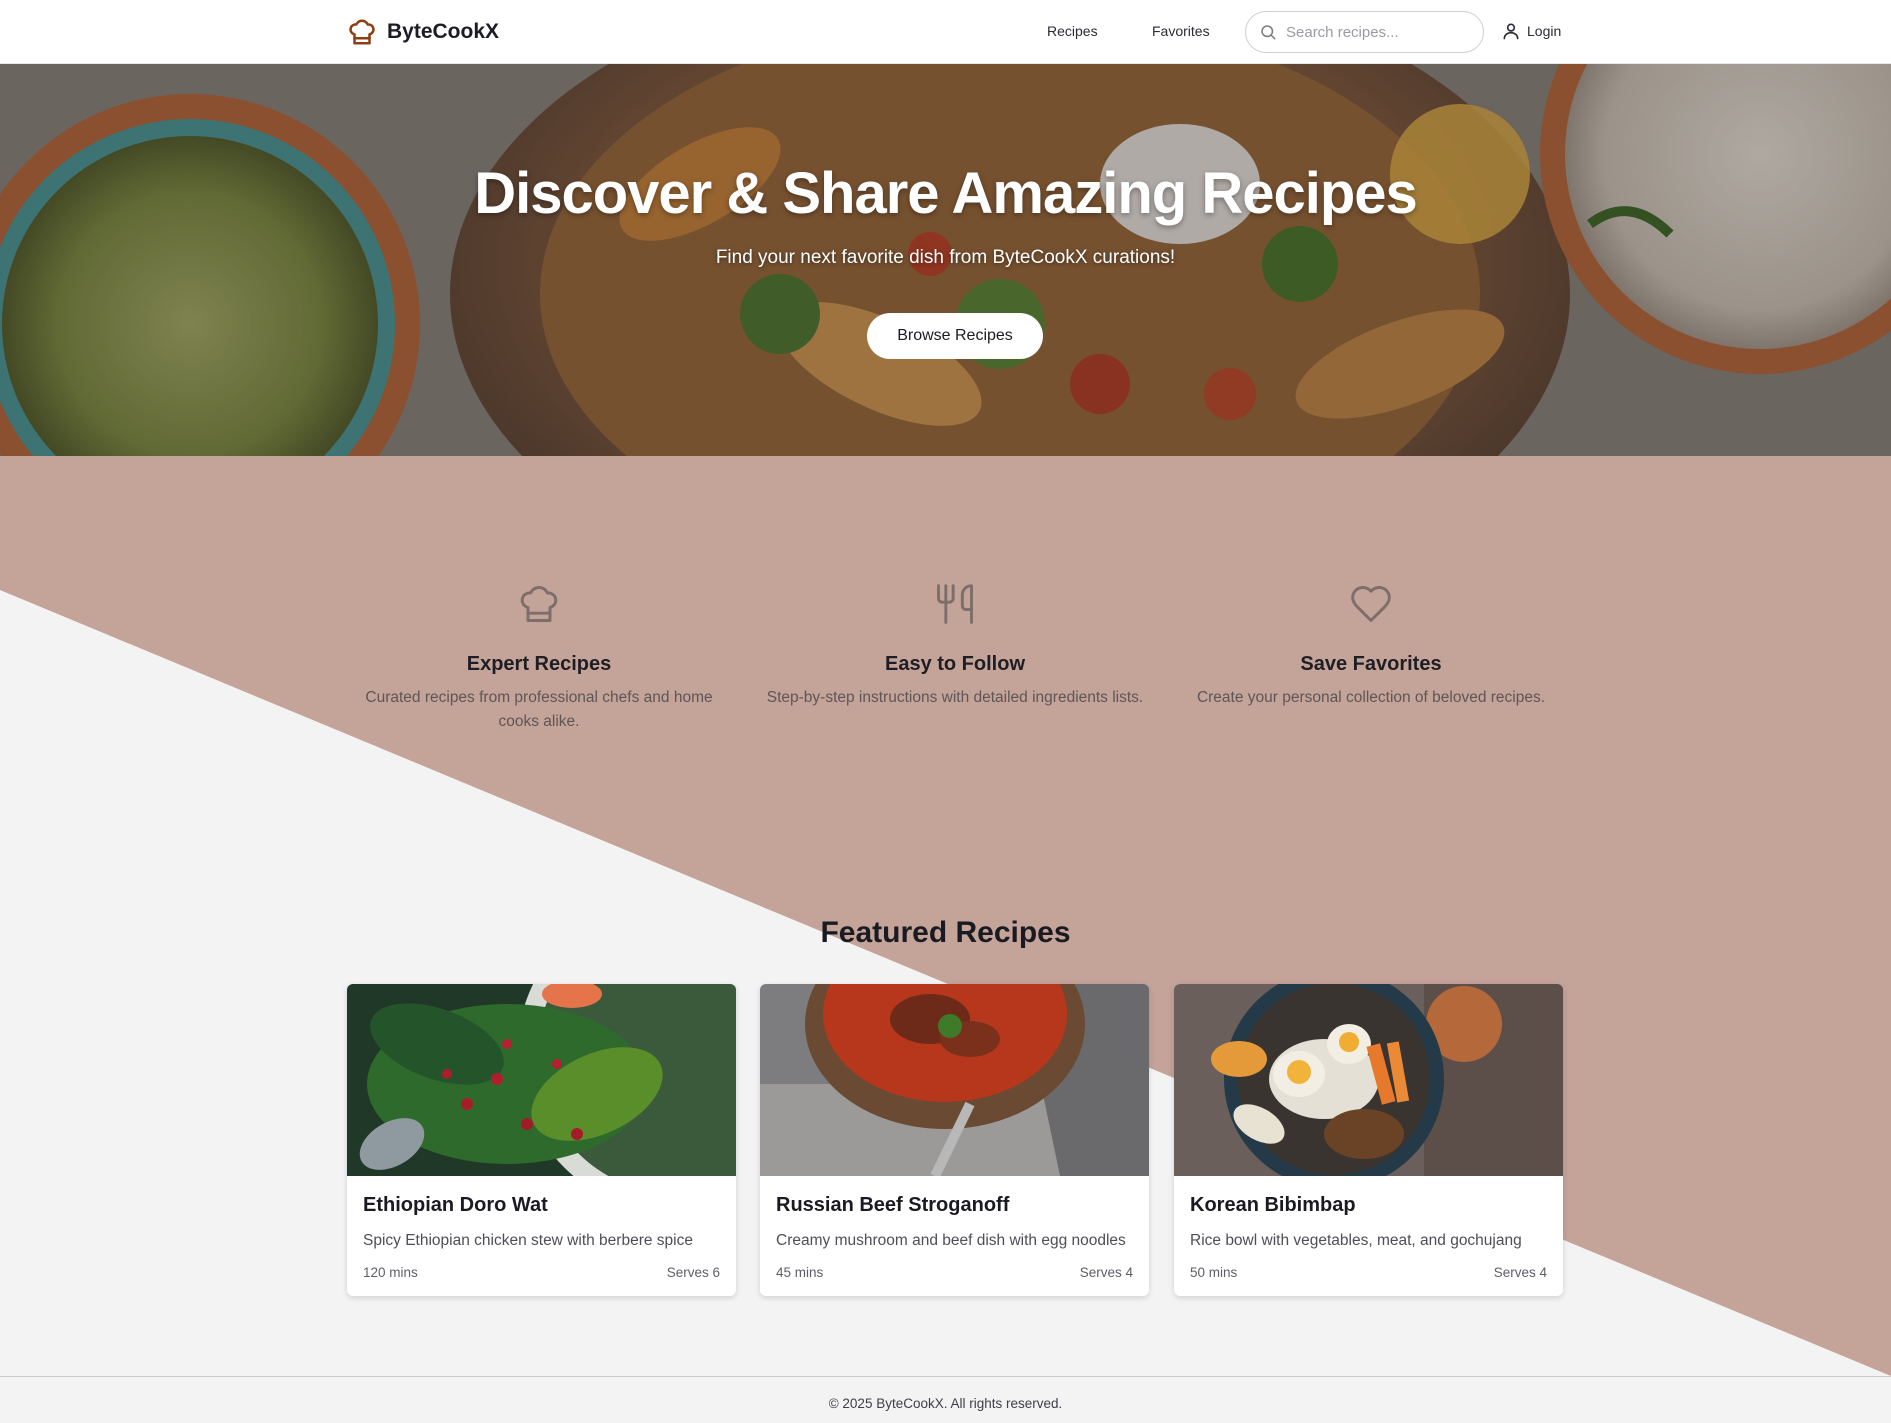  I want to click on search-icon, so click(1268, 32).